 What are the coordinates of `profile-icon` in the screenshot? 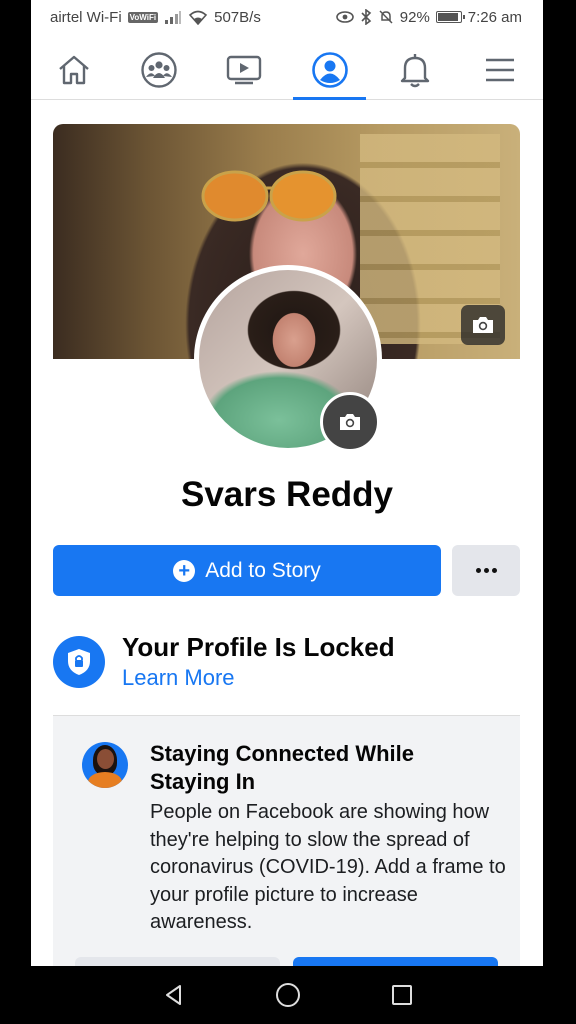 It's located at (329, 69).